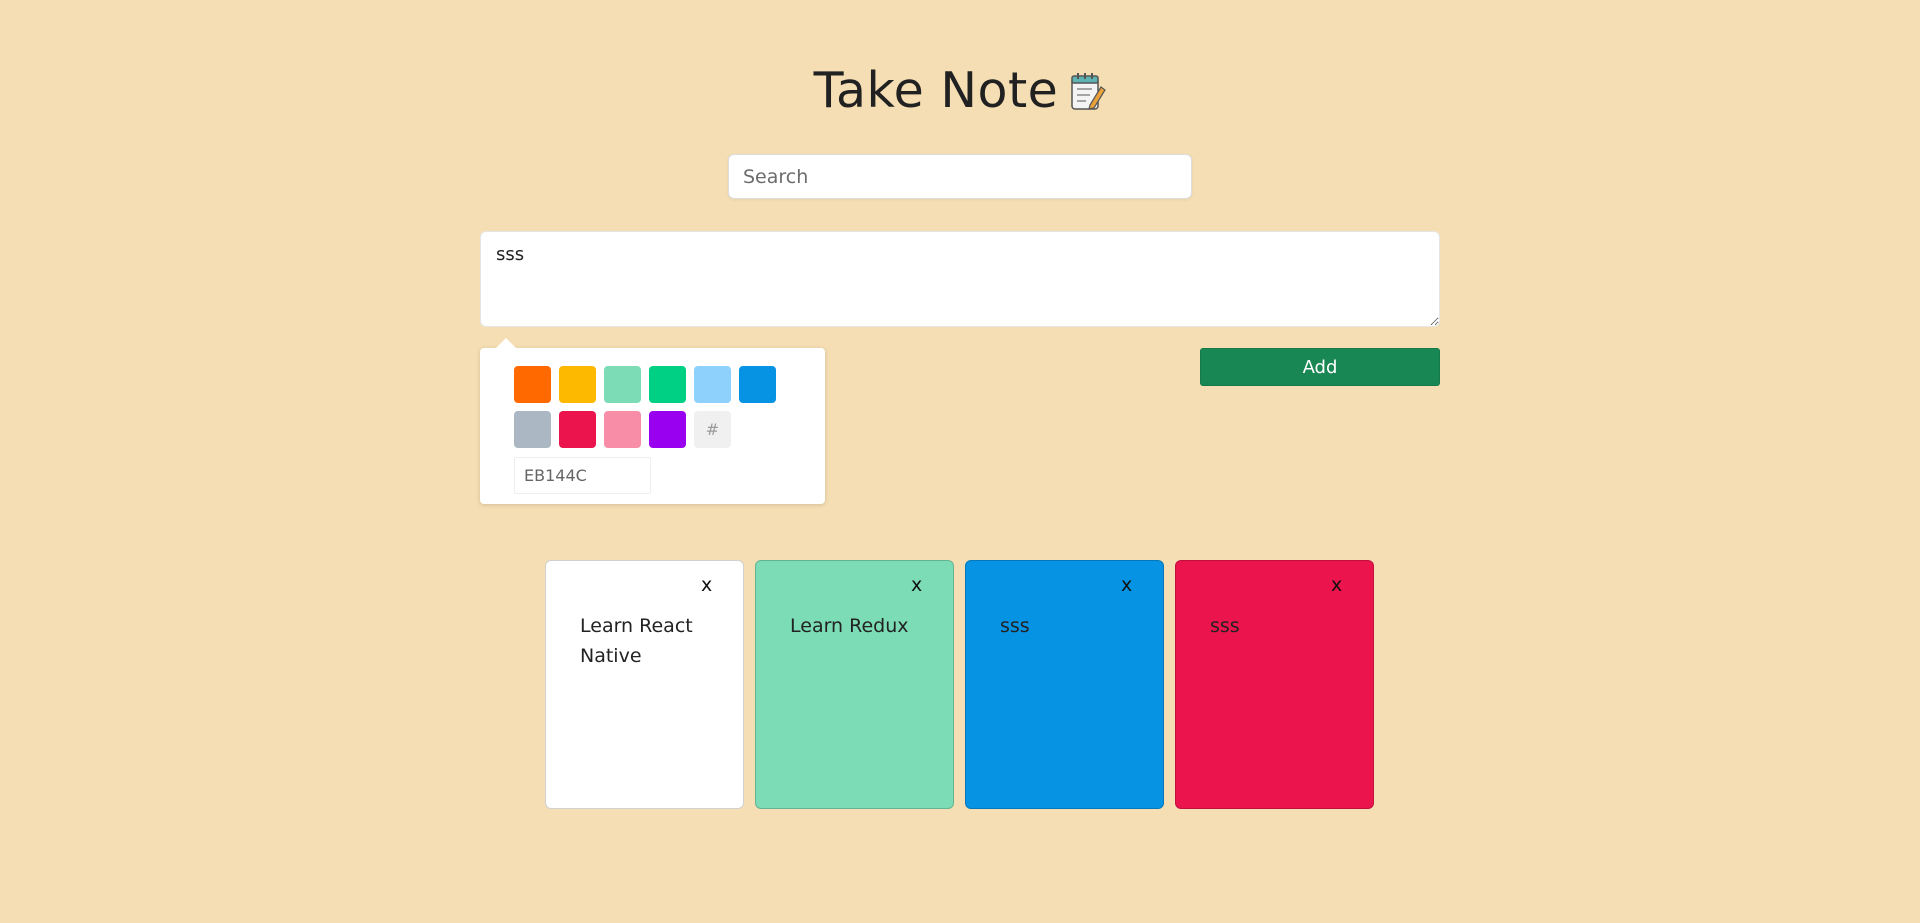 This screenshot has width=1920, height=923. I want to click on note-card: x Learn Redux, so click(854, 684).